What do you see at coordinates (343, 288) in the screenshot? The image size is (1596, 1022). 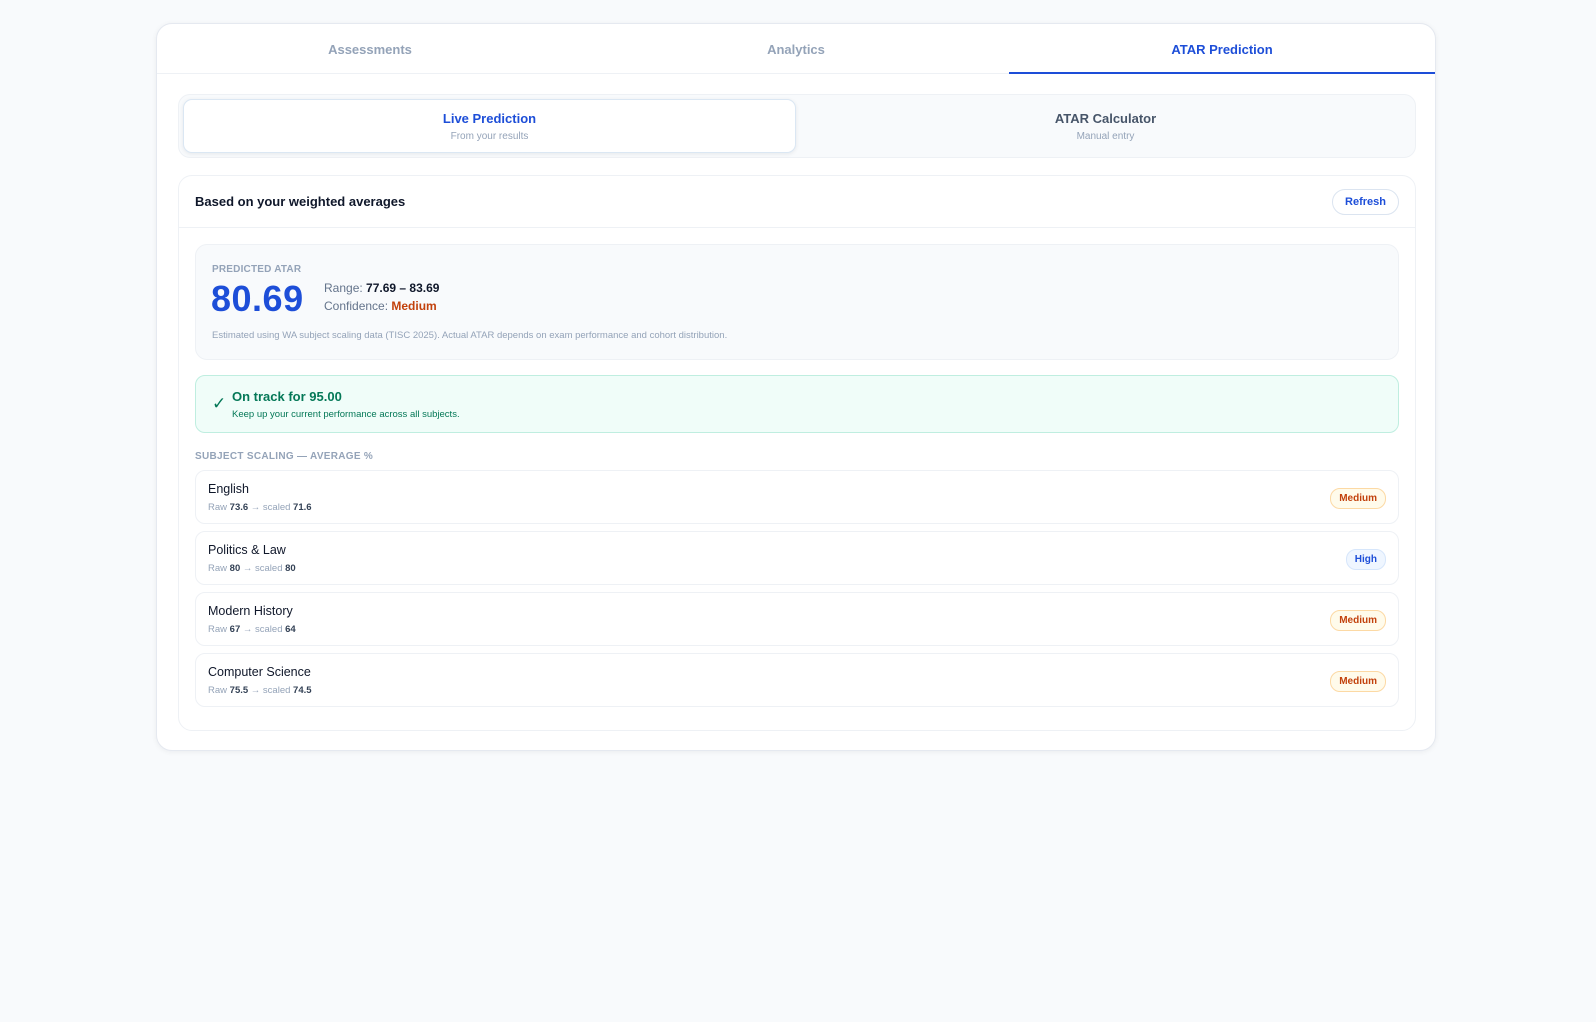 I see `range-label: Range:` at bounding box center [343, 288].